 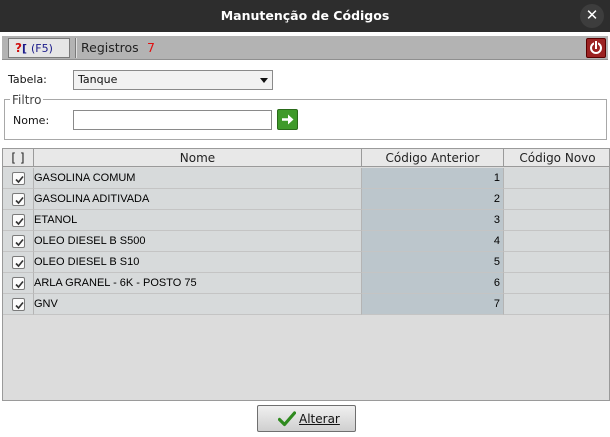 I want to click on cell-nome: GASOLINA ADITIVADA, so click(x=198, y=199).